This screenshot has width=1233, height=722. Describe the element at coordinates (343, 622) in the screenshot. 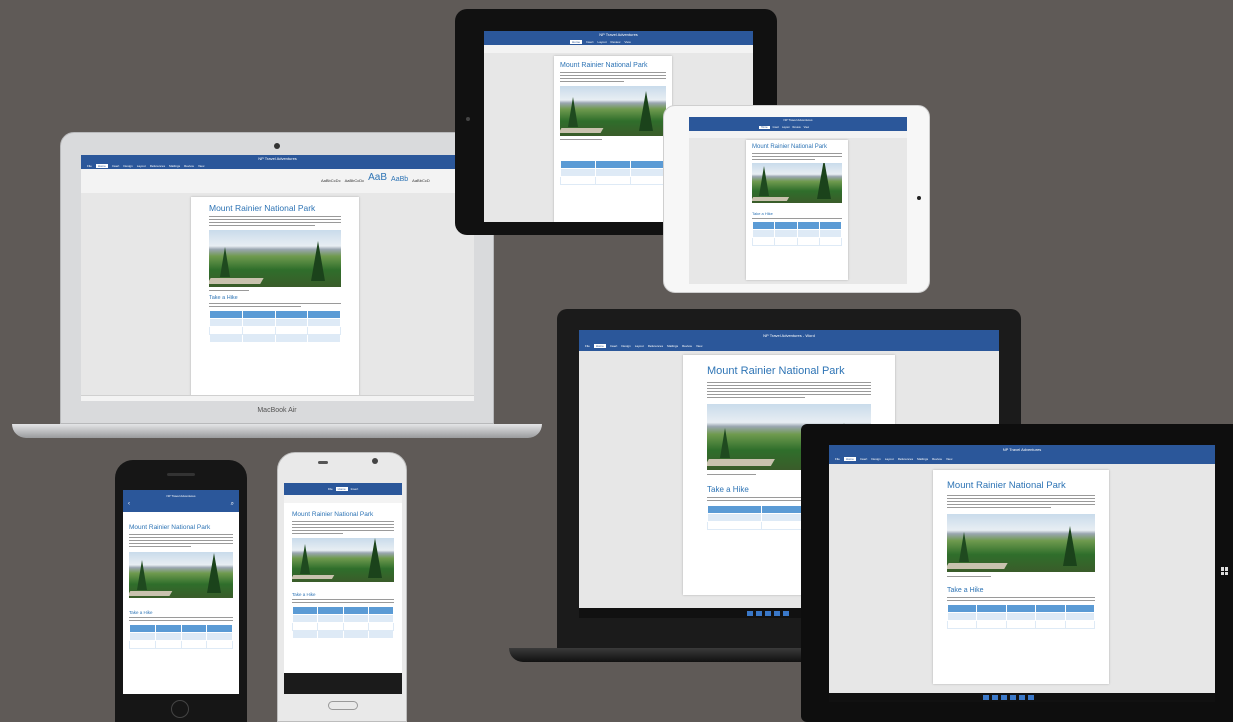

I see `trails-table` at that location.